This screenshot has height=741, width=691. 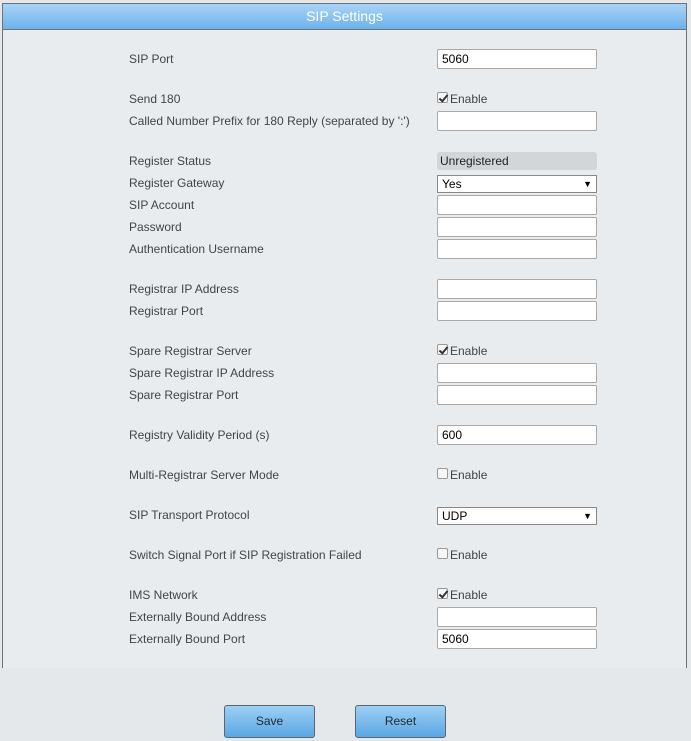 What do you see at coordinates (517, 227) in the screenshot?
I see `password-input` at bounding box center [517, 227].